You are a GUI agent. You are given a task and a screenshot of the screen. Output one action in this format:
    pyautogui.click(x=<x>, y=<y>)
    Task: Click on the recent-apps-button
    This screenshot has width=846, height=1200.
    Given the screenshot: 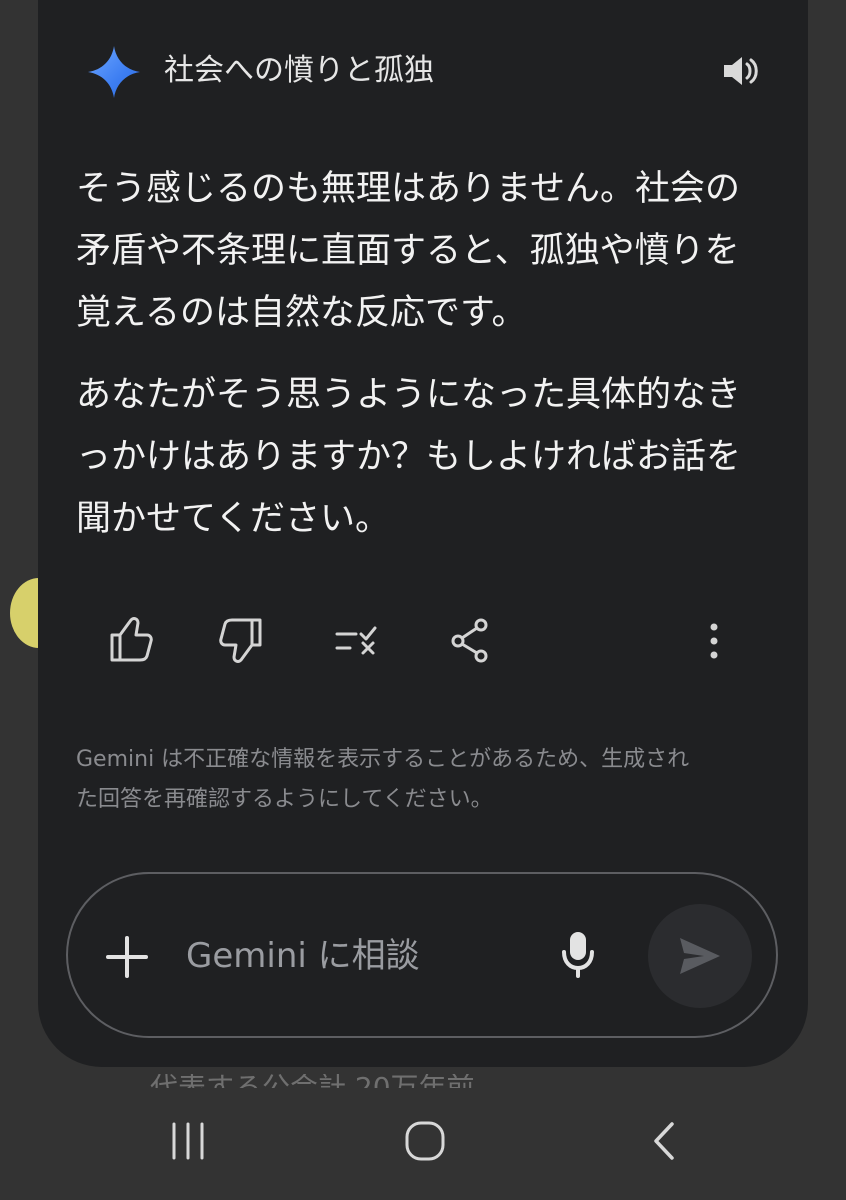 What is the action you would take?
    pyautogui.click(x=189, y=1141)
    